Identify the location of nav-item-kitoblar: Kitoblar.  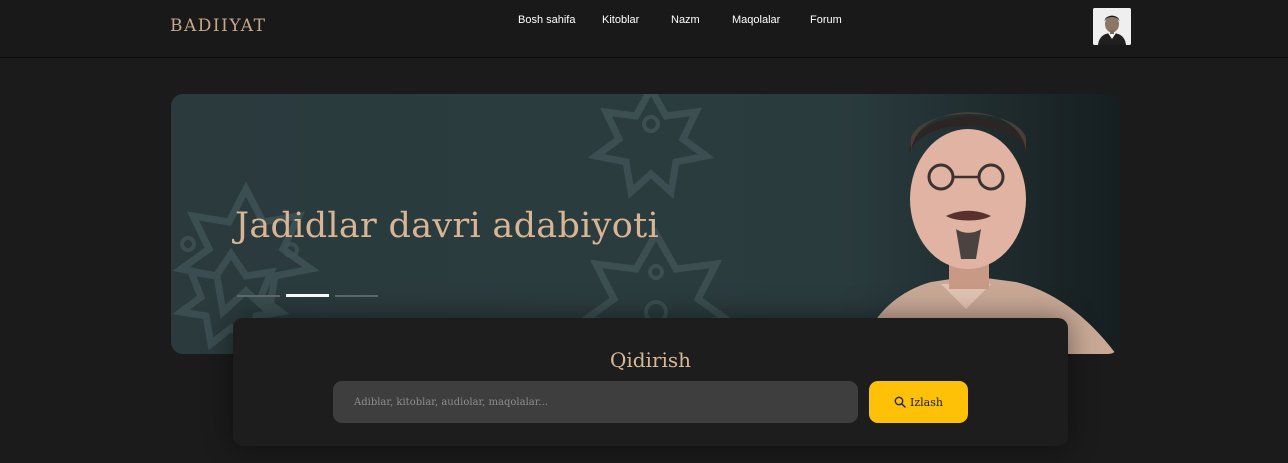
(620, 20).